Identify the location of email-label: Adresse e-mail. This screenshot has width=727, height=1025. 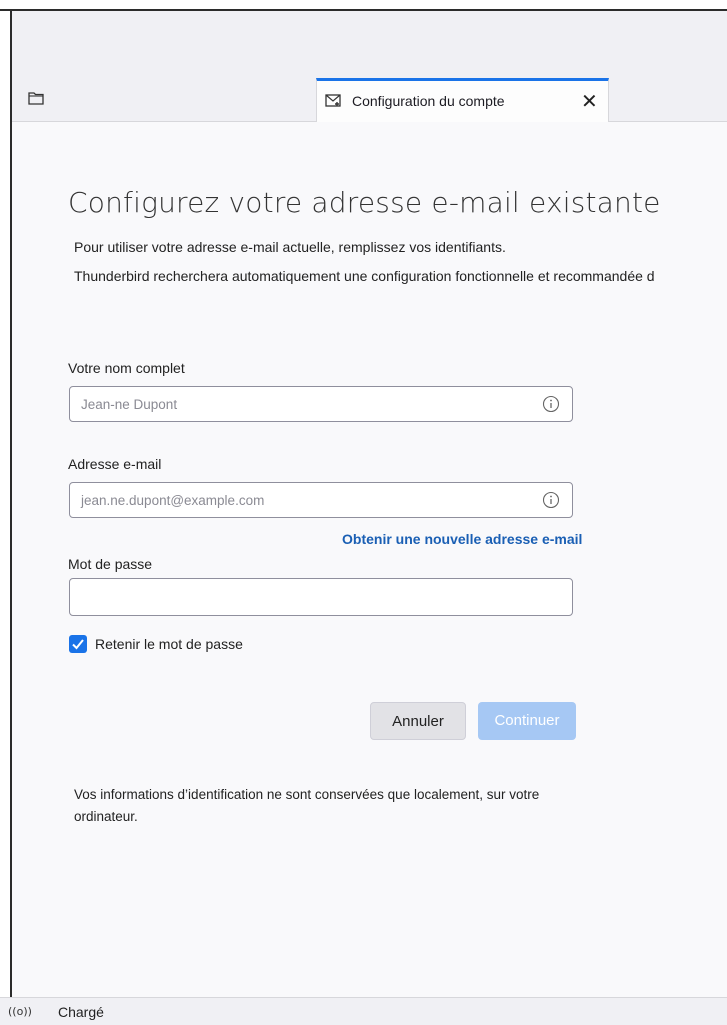
(115, 464).